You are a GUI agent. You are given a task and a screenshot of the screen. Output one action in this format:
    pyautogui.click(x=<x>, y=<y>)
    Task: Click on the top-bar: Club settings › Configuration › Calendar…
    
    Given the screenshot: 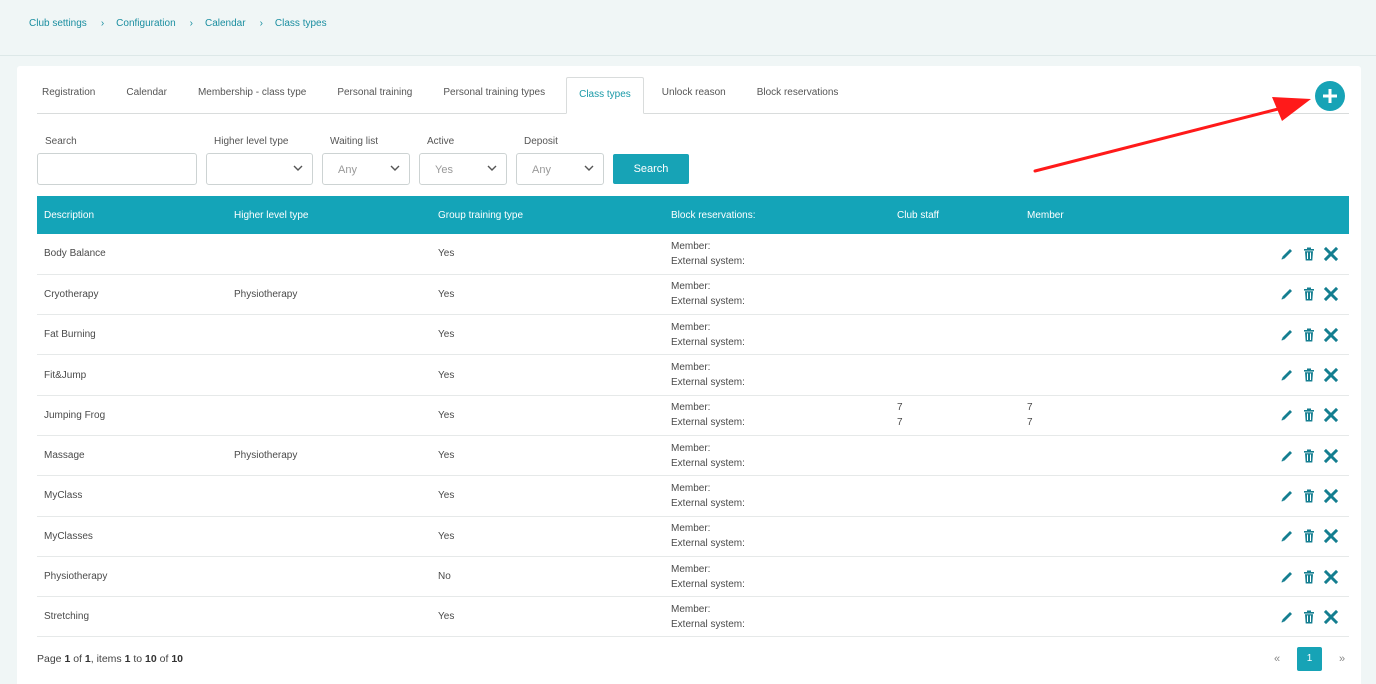 What is the action you would take?
    pyautogui.click(x=688, y=28)
    